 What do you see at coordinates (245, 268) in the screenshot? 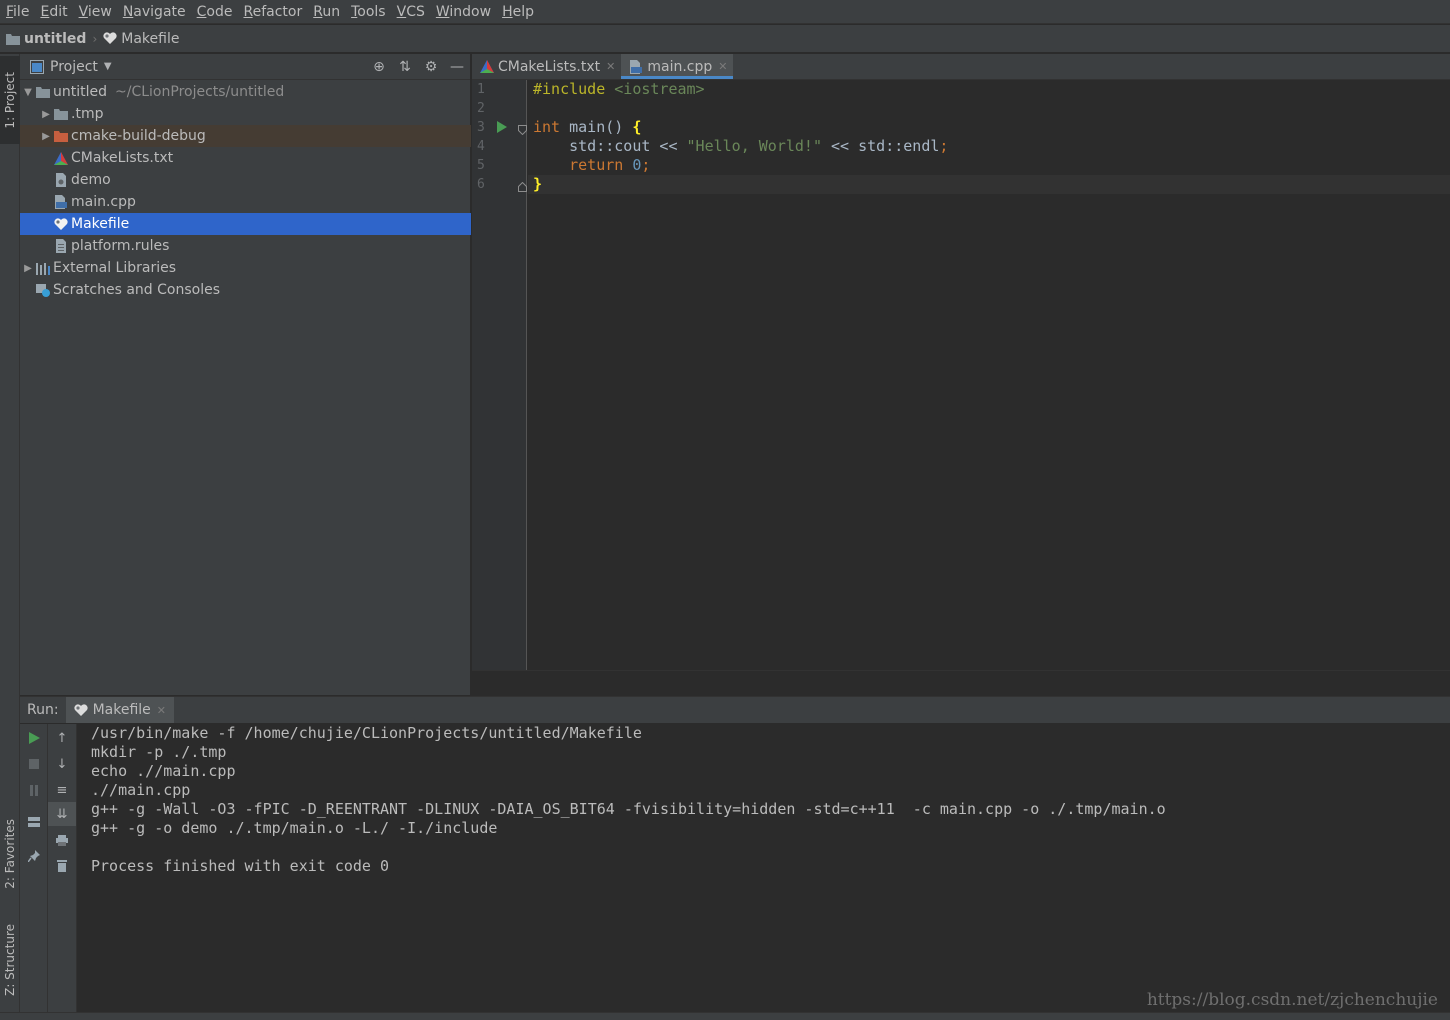
I see `tree-item-external-libraries: ▶ External Libraries` at bounding box center [245, 268].